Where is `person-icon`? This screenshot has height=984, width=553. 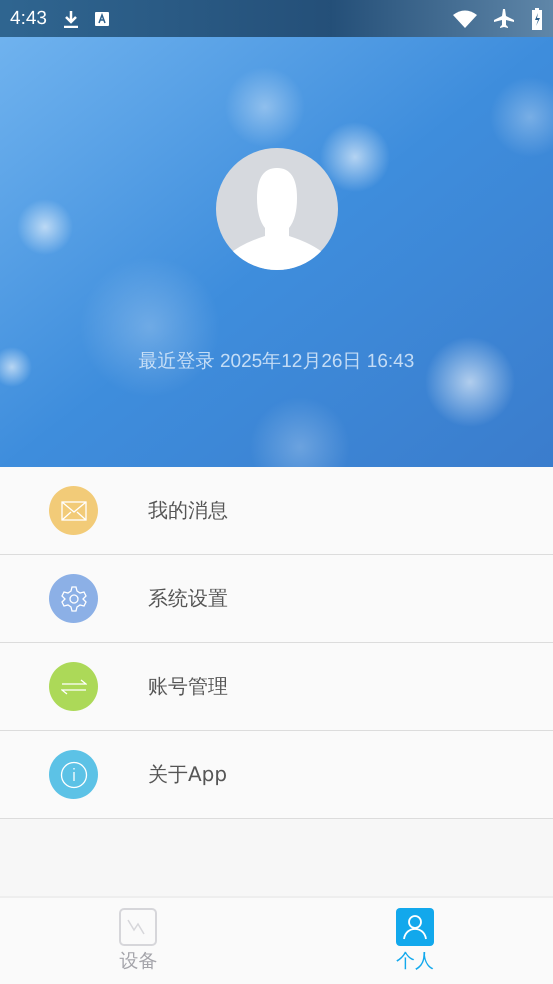
person-icon is located at coordinates (415, 927).